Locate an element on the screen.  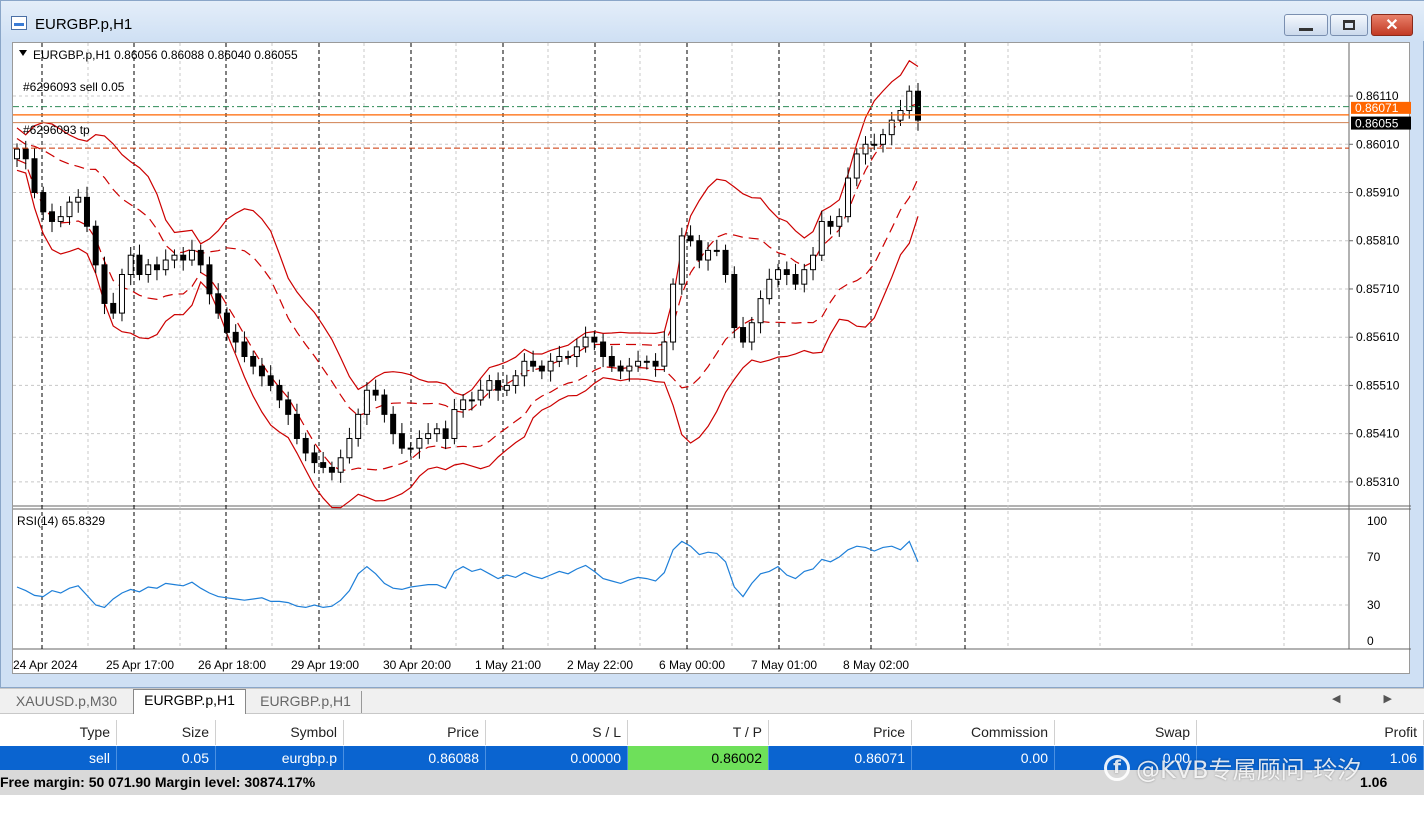
tab-xauusd-m30: XAUUSD.p,M30 is located at coordinates (66, 702).